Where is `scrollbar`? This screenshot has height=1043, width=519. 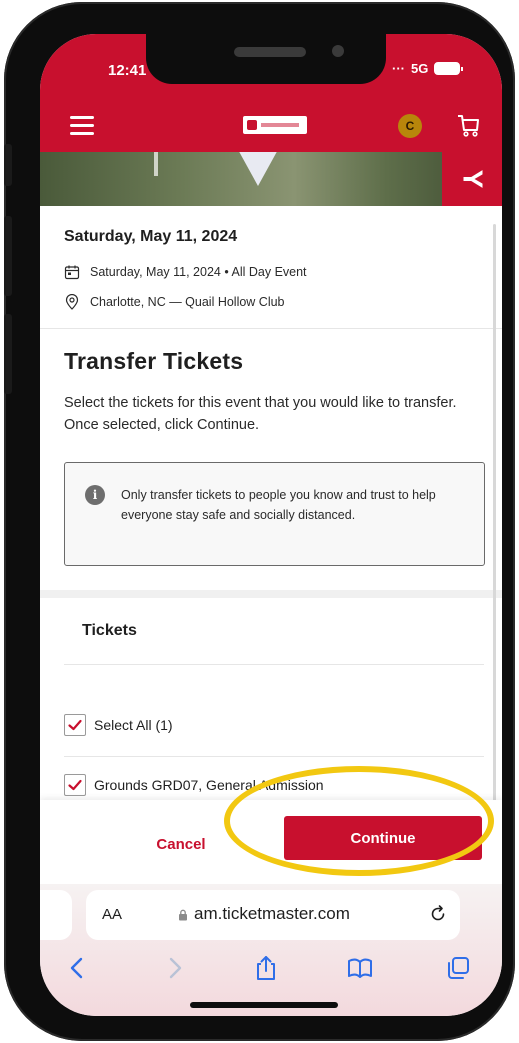
scrollbar is located at coordinates (494, 516).